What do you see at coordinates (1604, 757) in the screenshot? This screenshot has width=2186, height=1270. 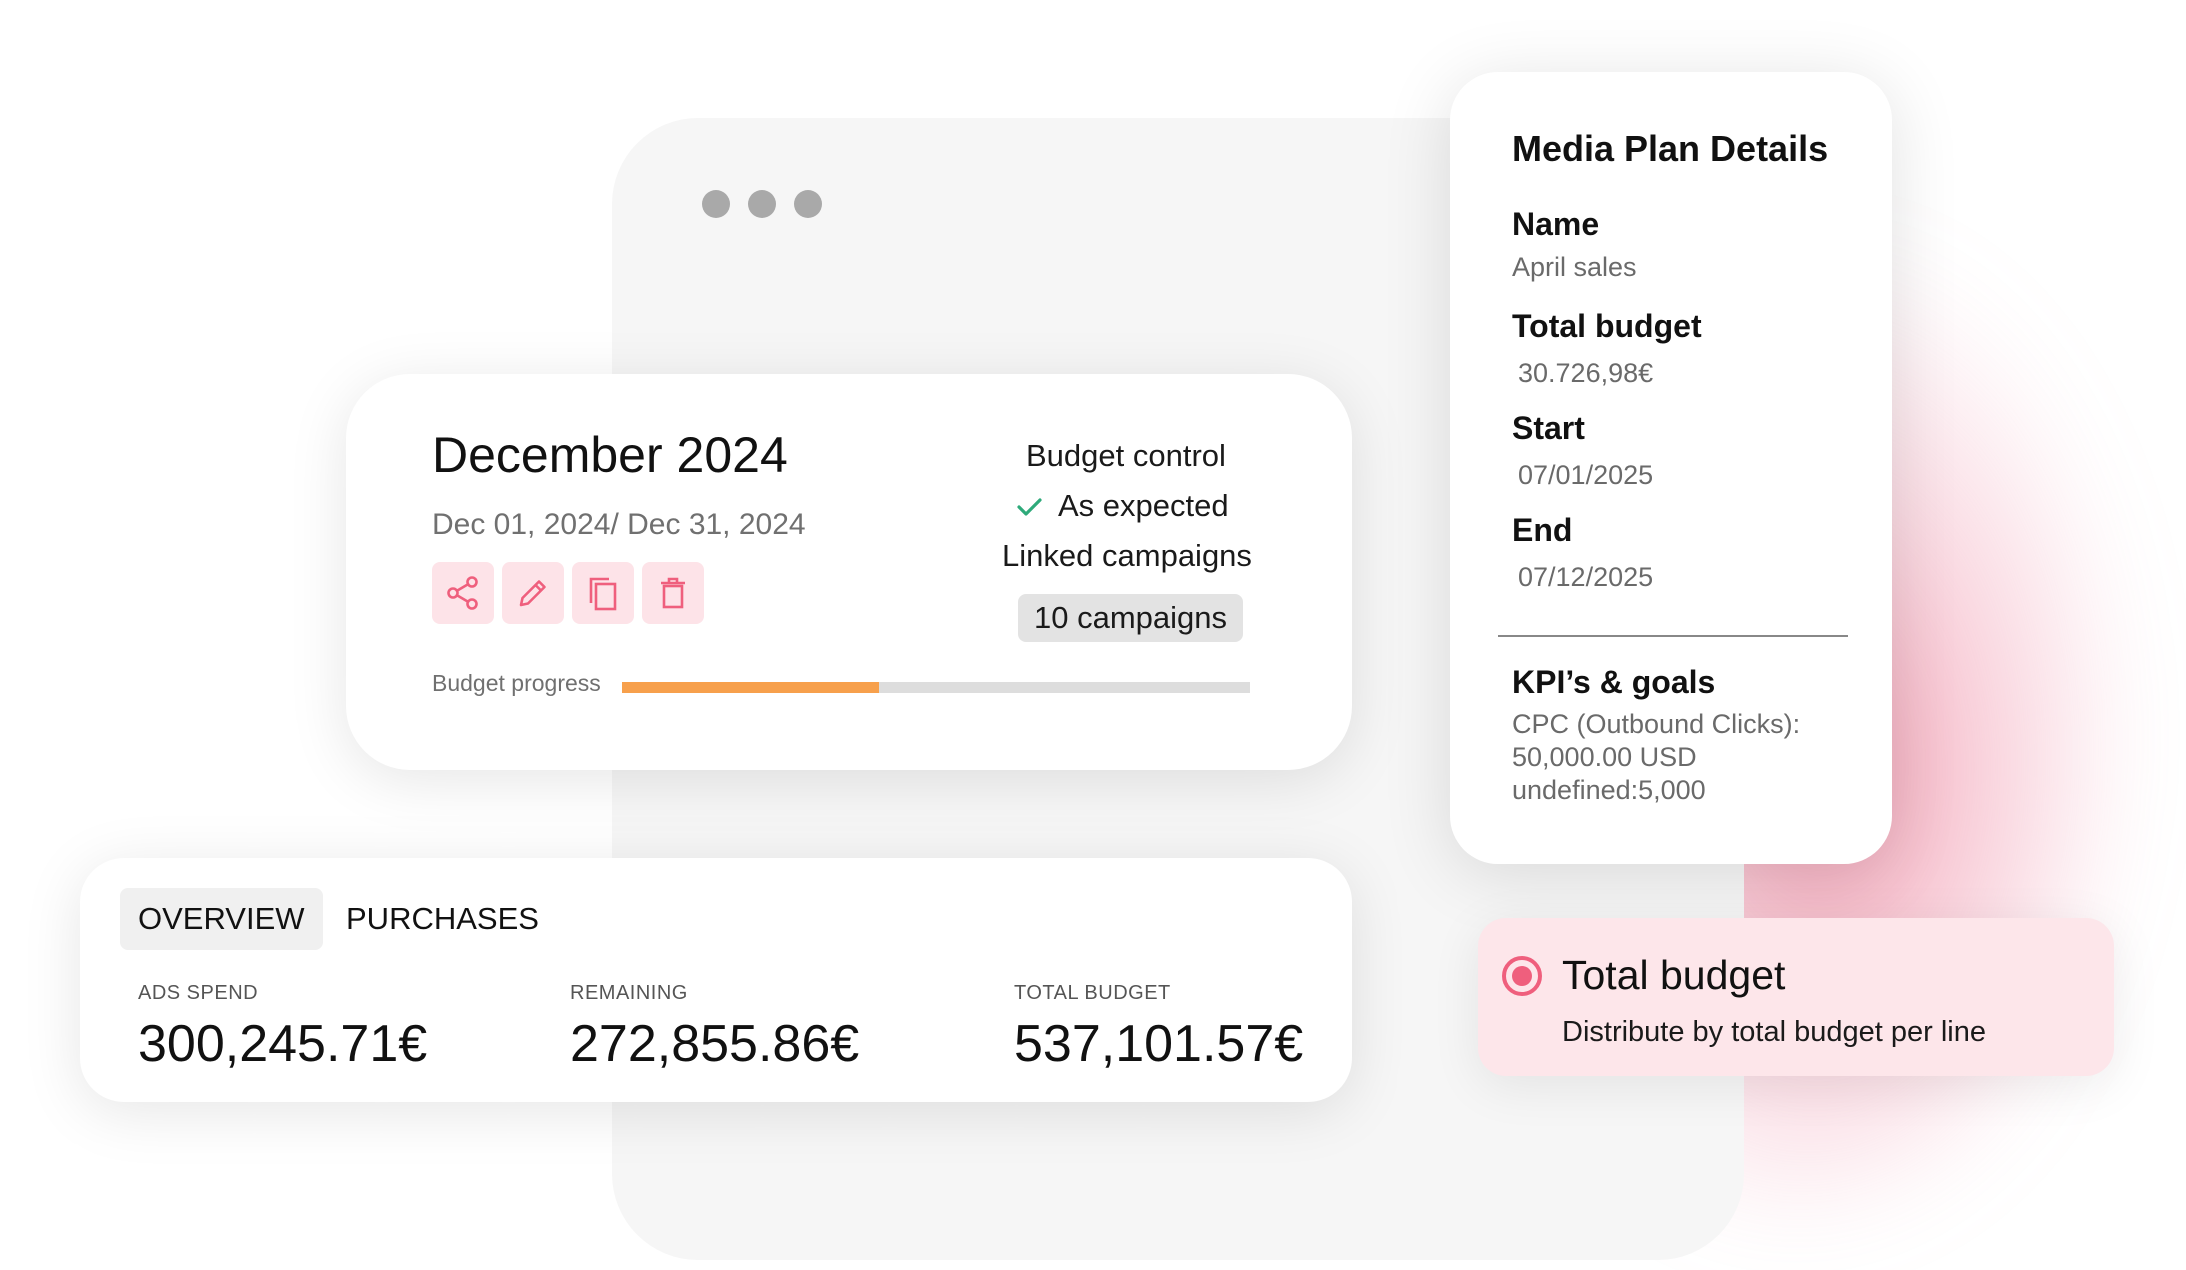 I see `kpi-line: 50,000.00 USD` at bounding box center [1604, 757].